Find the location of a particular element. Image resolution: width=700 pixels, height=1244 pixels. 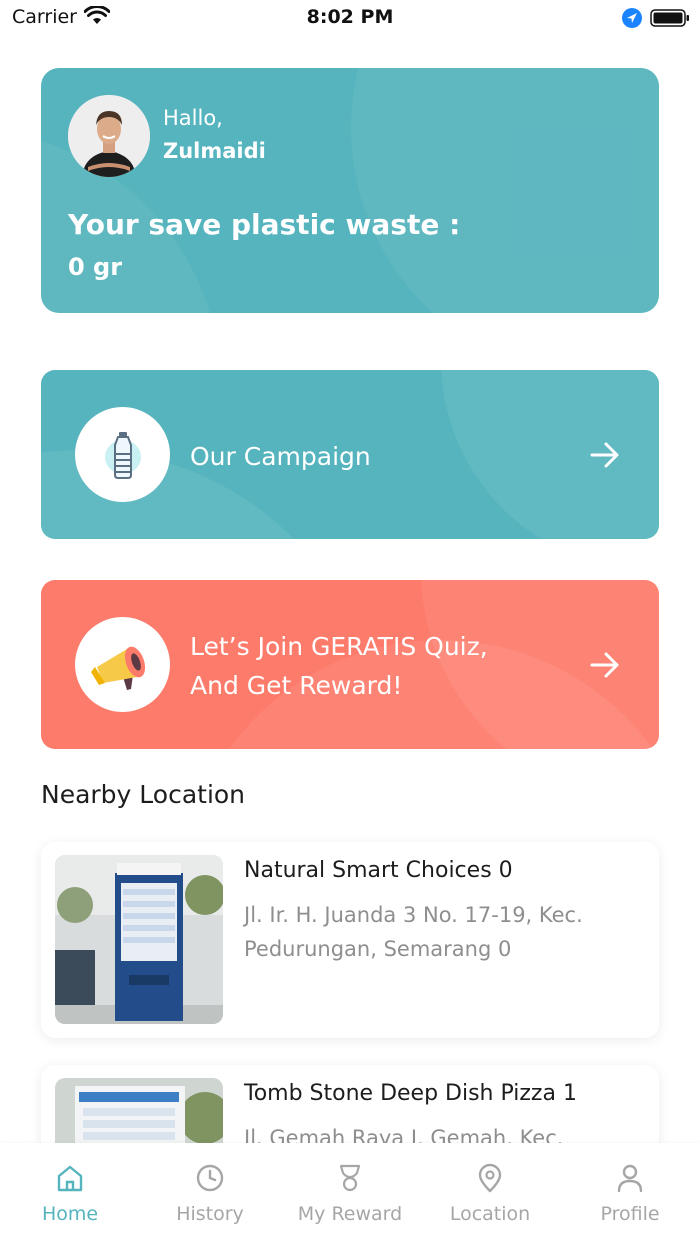

quiz-title-line1: Let’s Join GERATIS Quiz, is located at coordinates (339, 646).